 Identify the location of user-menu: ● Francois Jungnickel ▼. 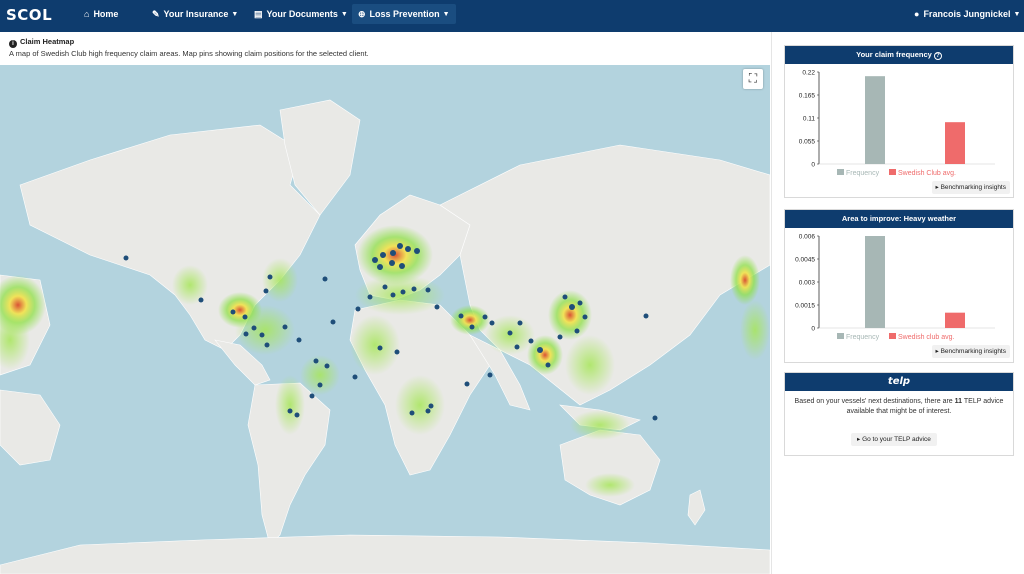
(966, 14).